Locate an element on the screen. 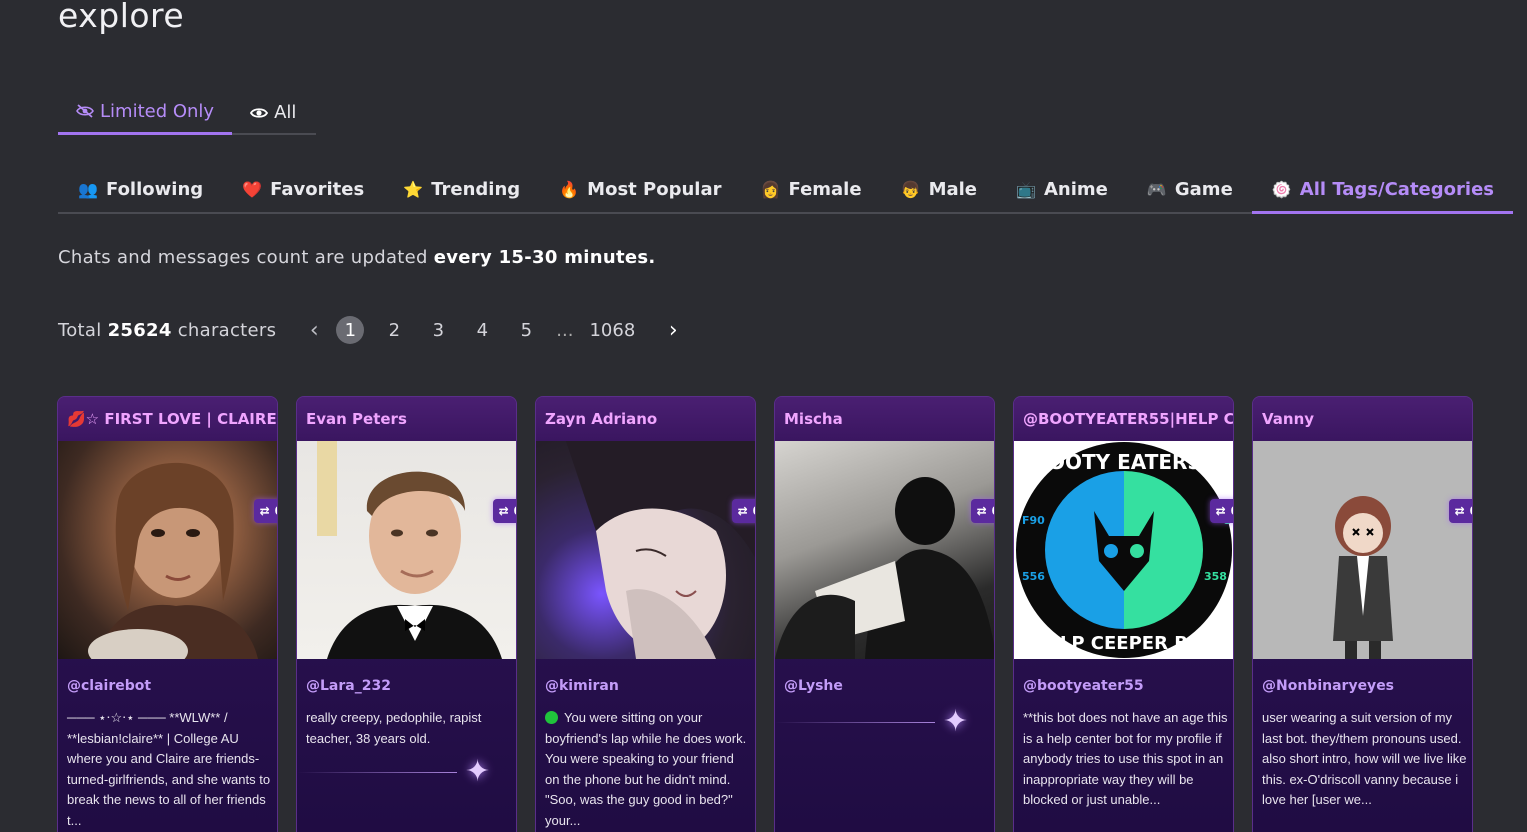 This screenshot has height=832, width=1527. tab-all: All is located at coordinates (273, 112).